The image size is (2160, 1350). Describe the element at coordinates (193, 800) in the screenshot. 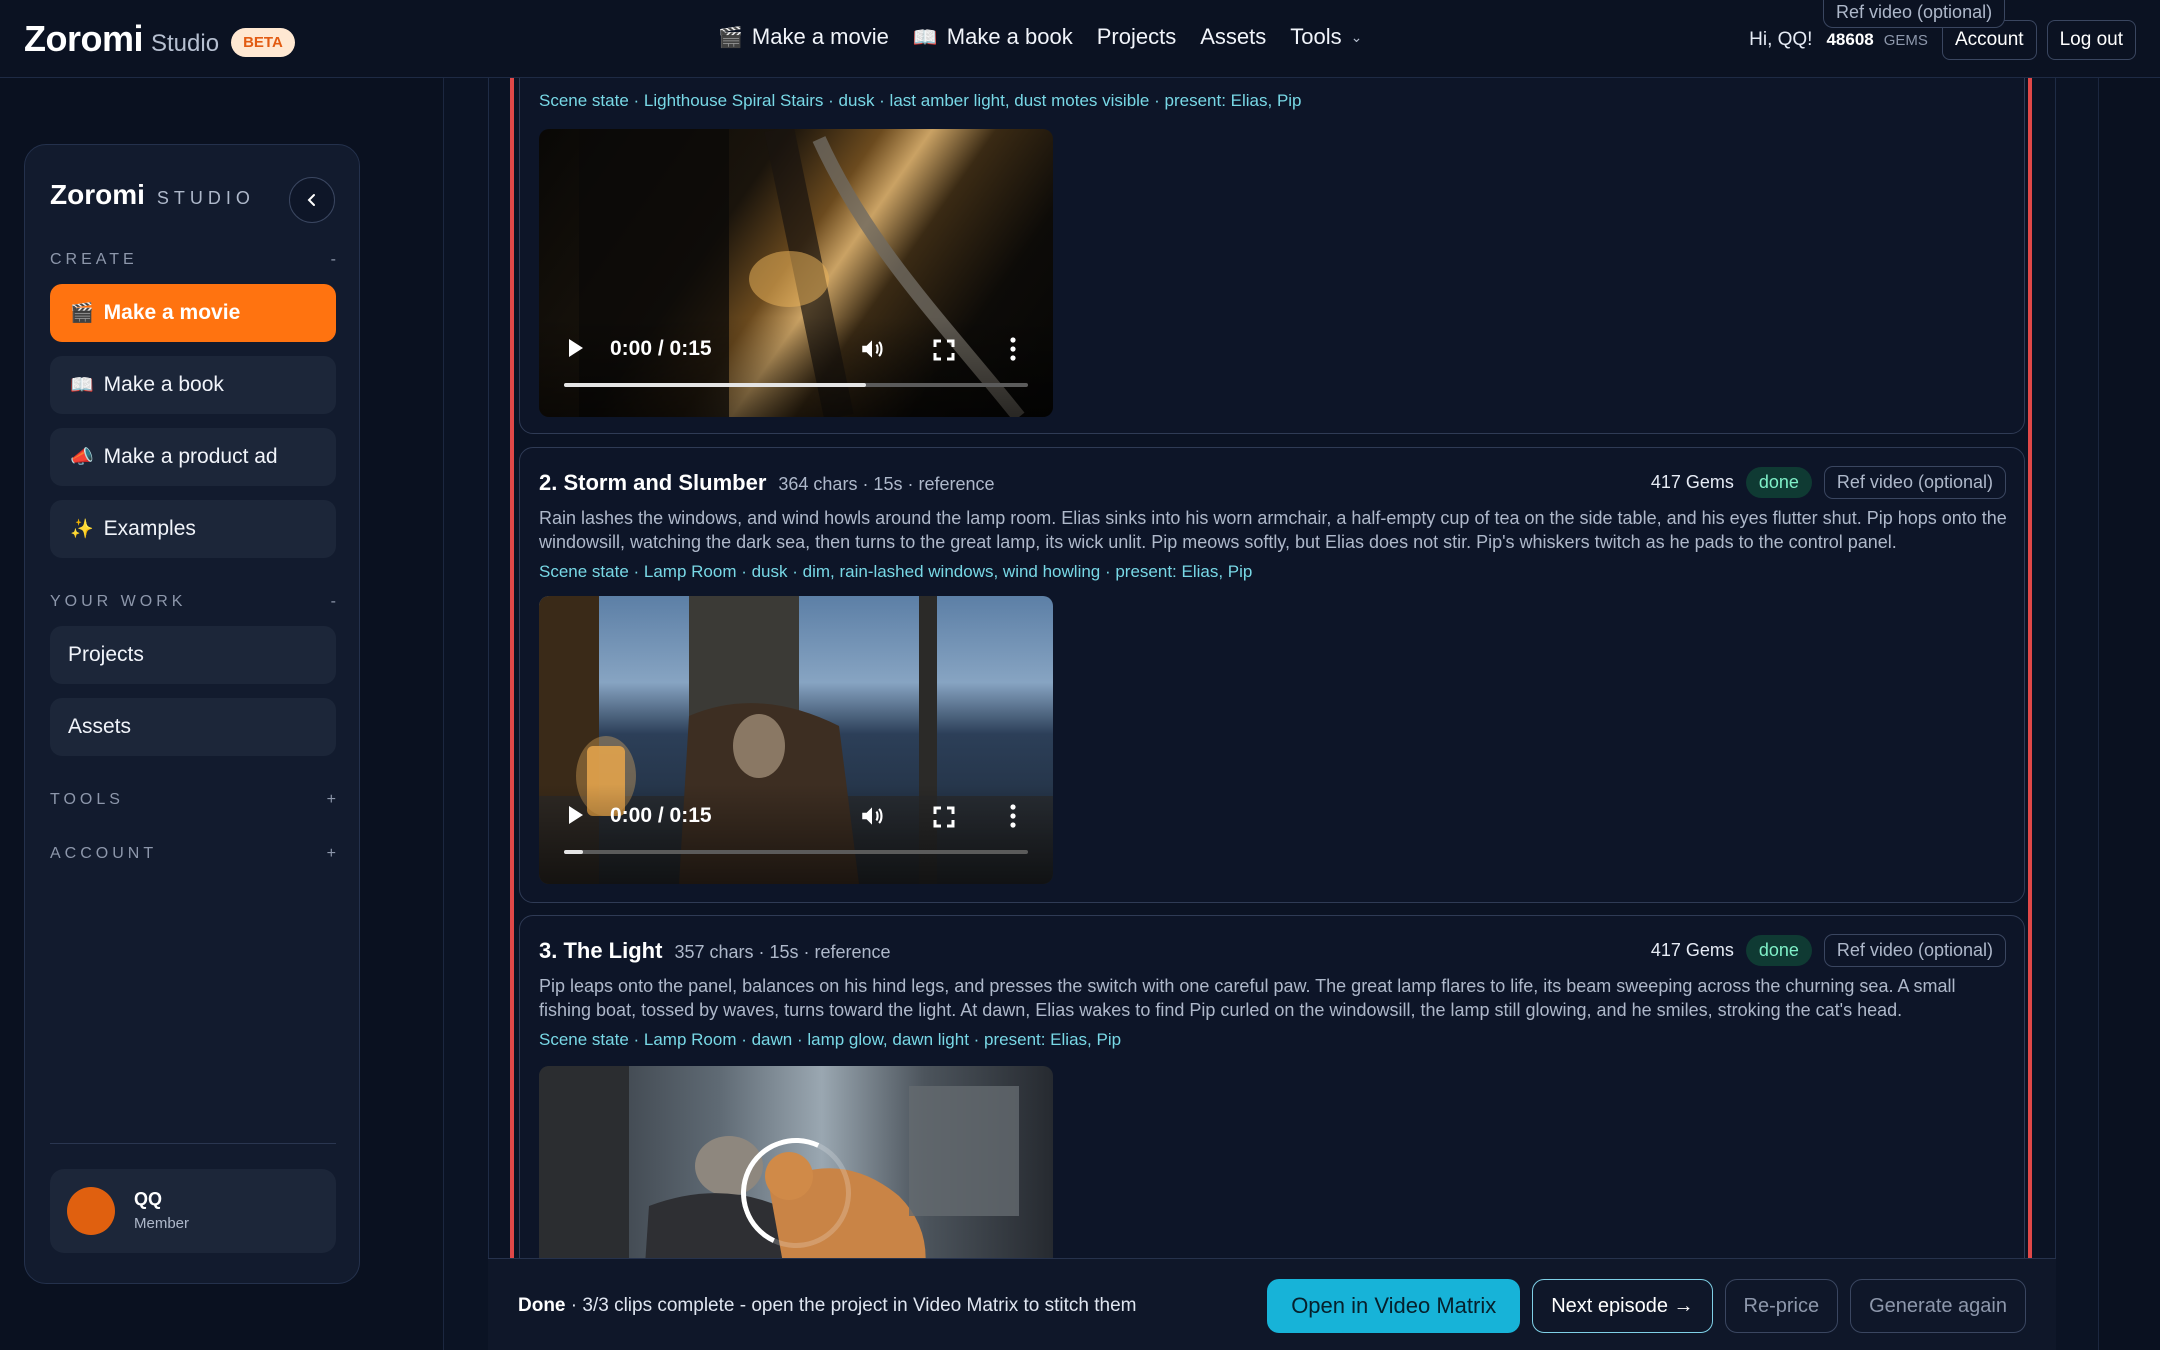

I see `section-tools: TOOLS +` at that location.